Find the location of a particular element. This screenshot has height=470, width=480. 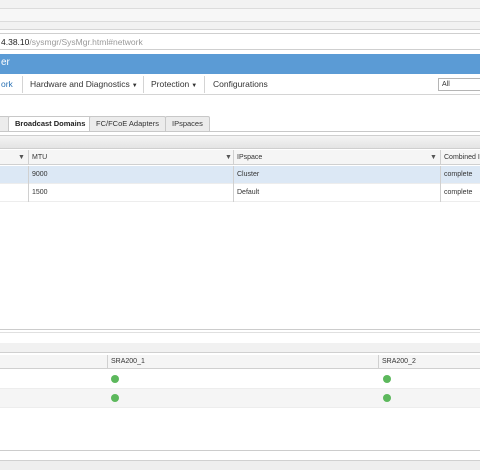

grid-bottom-border is located at coordinates (240, 329).